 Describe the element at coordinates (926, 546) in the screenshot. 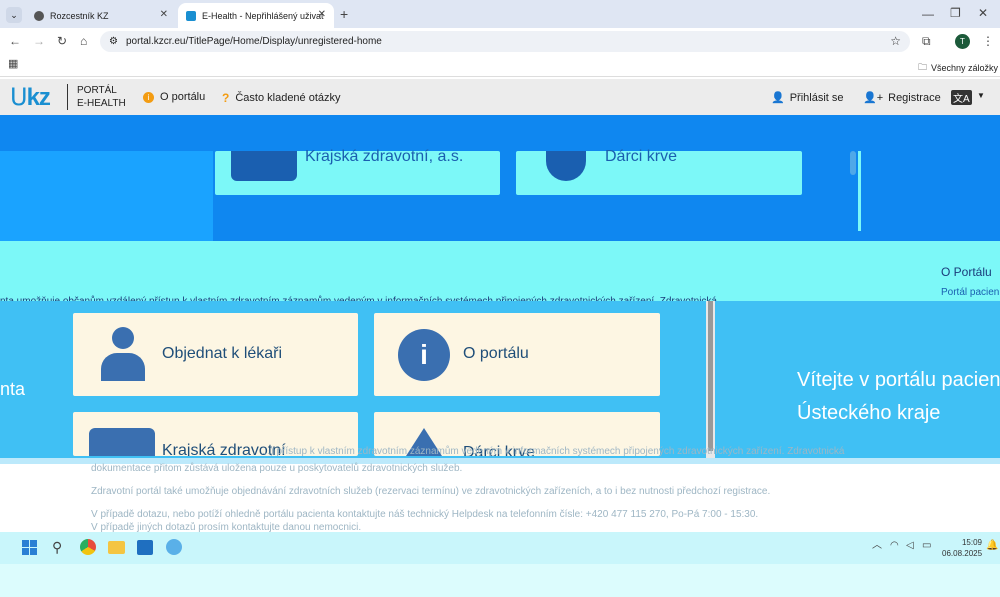

I see `battery-icon: ▭` at that location.